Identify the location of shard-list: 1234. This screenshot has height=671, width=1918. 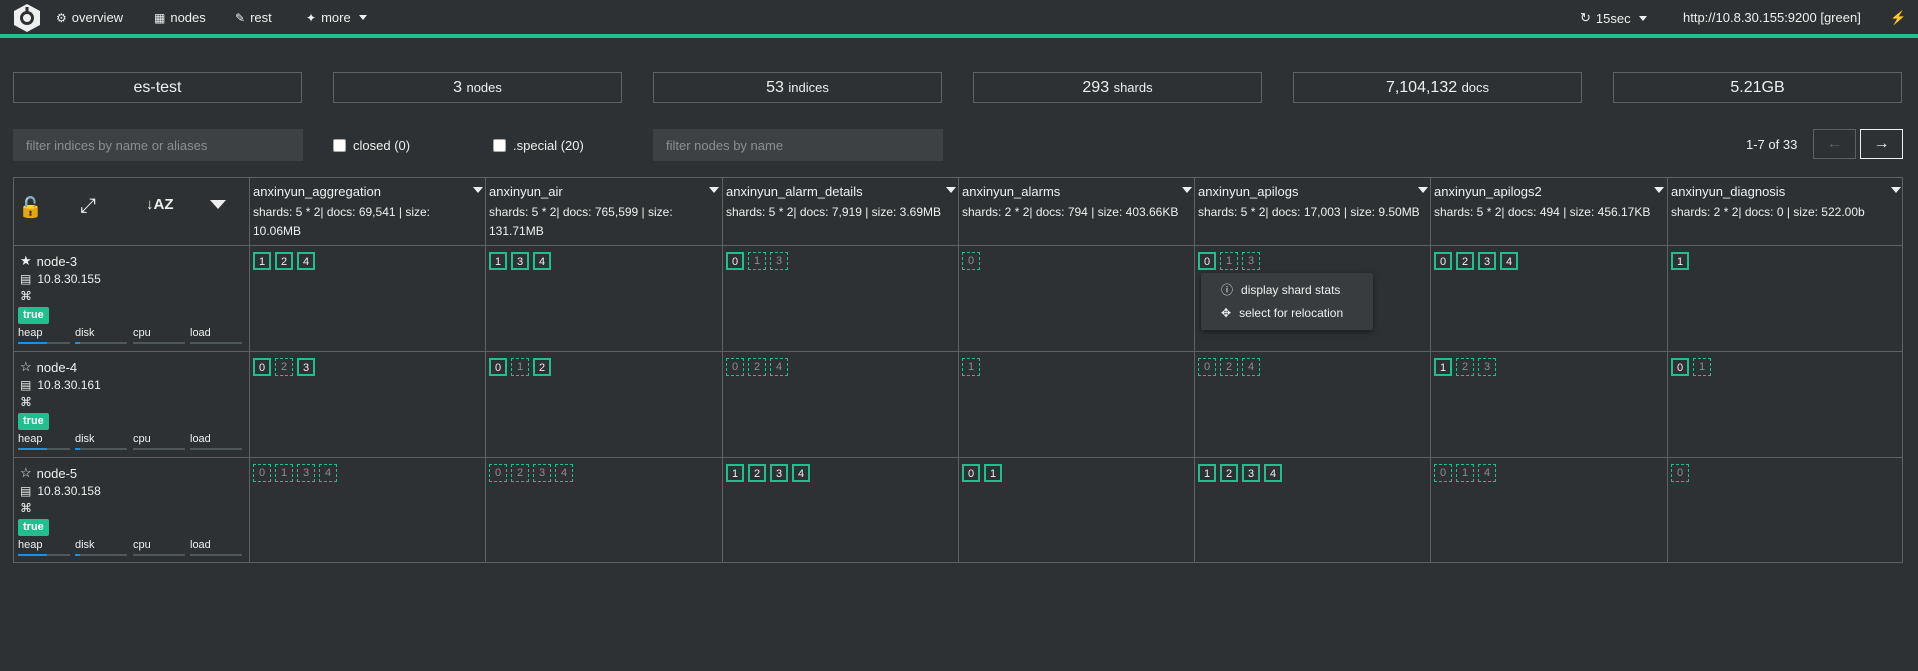
(768, 473).